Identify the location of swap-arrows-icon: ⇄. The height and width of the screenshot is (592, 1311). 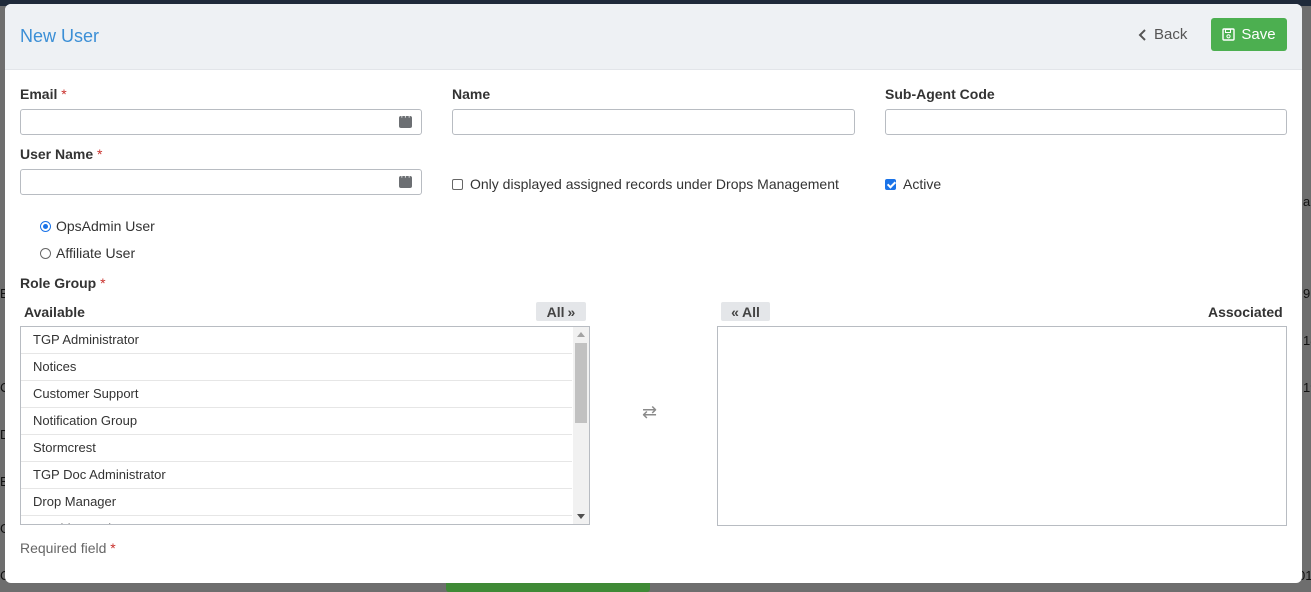
(649, 412).